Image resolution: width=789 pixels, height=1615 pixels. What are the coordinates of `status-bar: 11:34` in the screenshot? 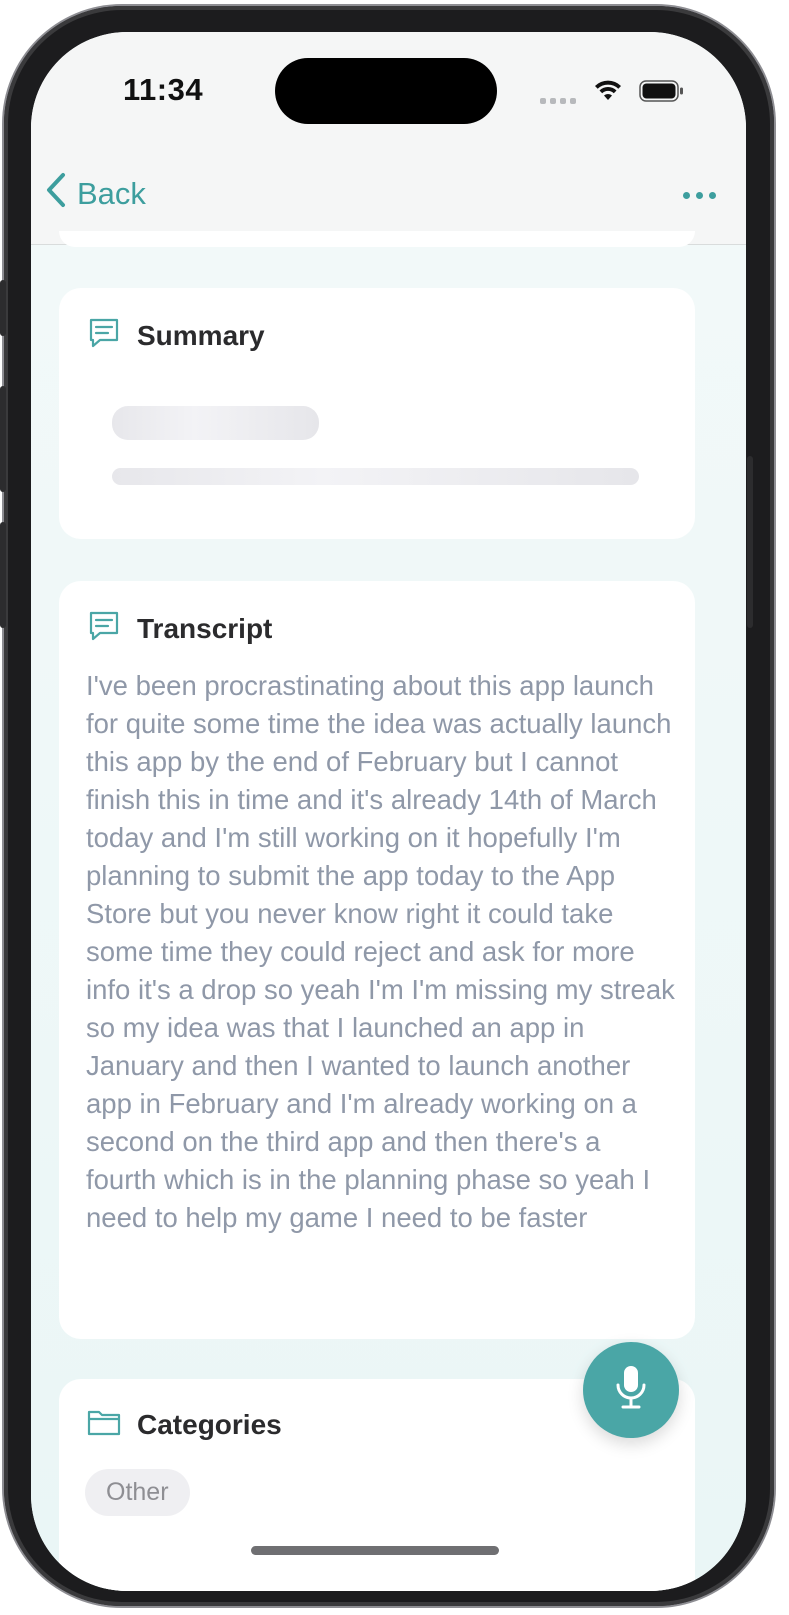 It's located at (388, 92).